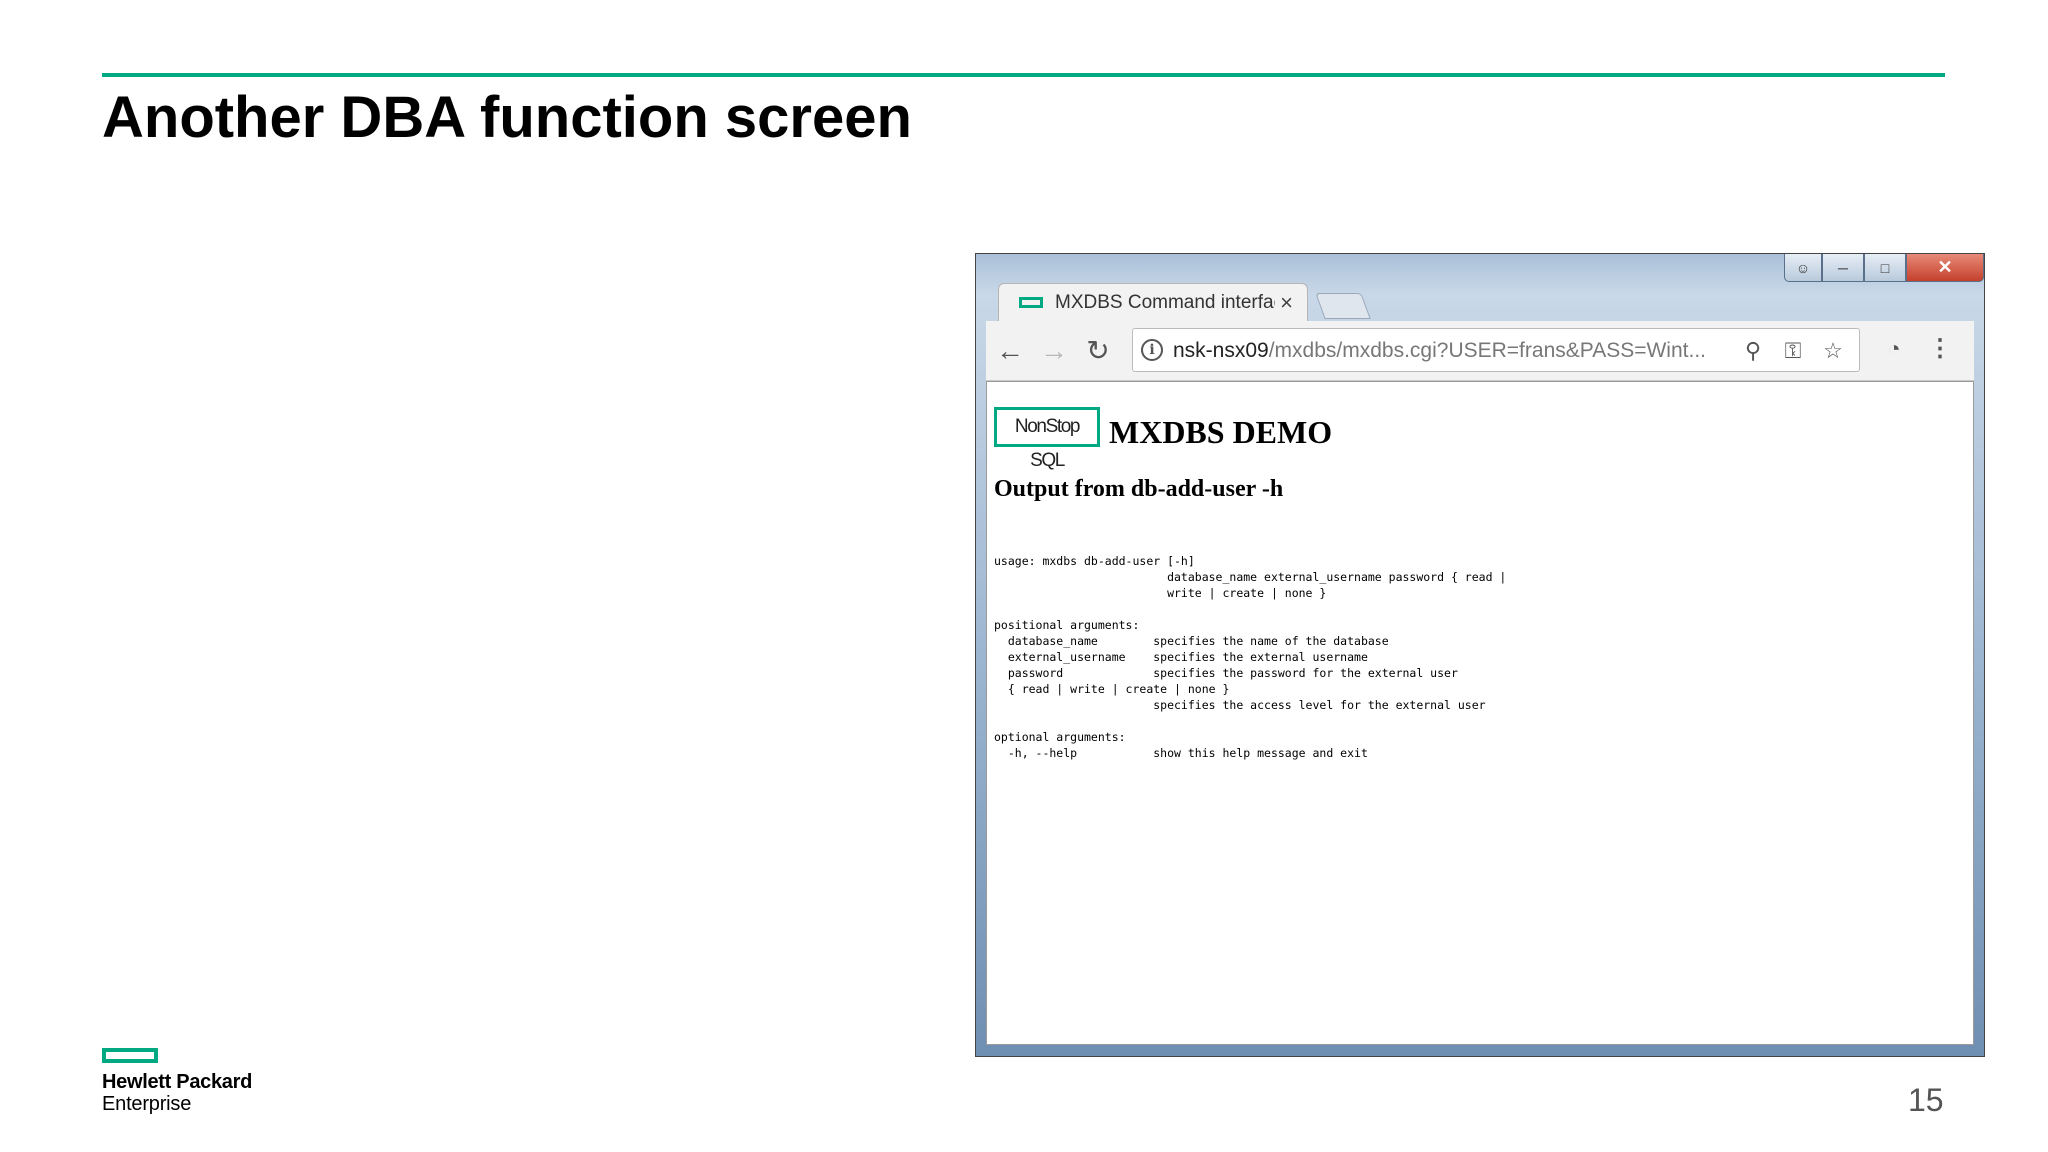  What do you see at coordinates (1343, 306) in the screenshot?
I see `new-tab-button` at bounding box center [1343, 306].